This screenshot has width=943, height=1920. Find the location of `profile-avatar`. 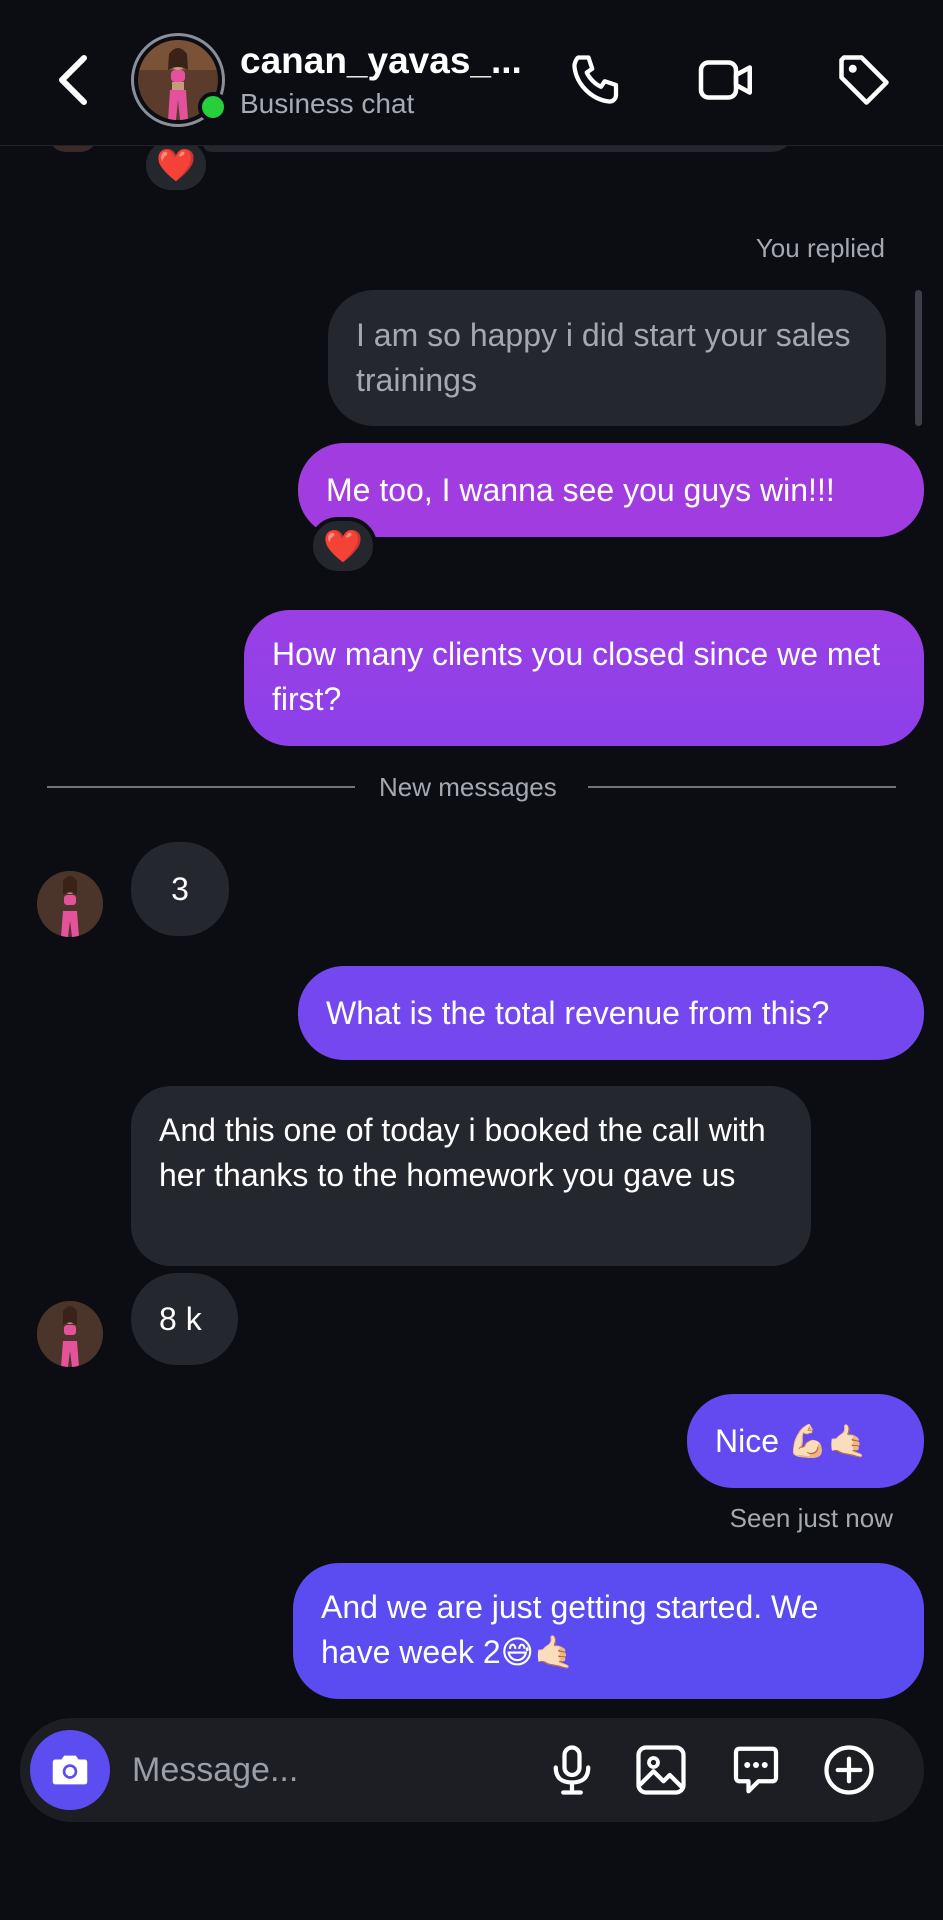

profile-avatar is located at coordinates (179, 80).